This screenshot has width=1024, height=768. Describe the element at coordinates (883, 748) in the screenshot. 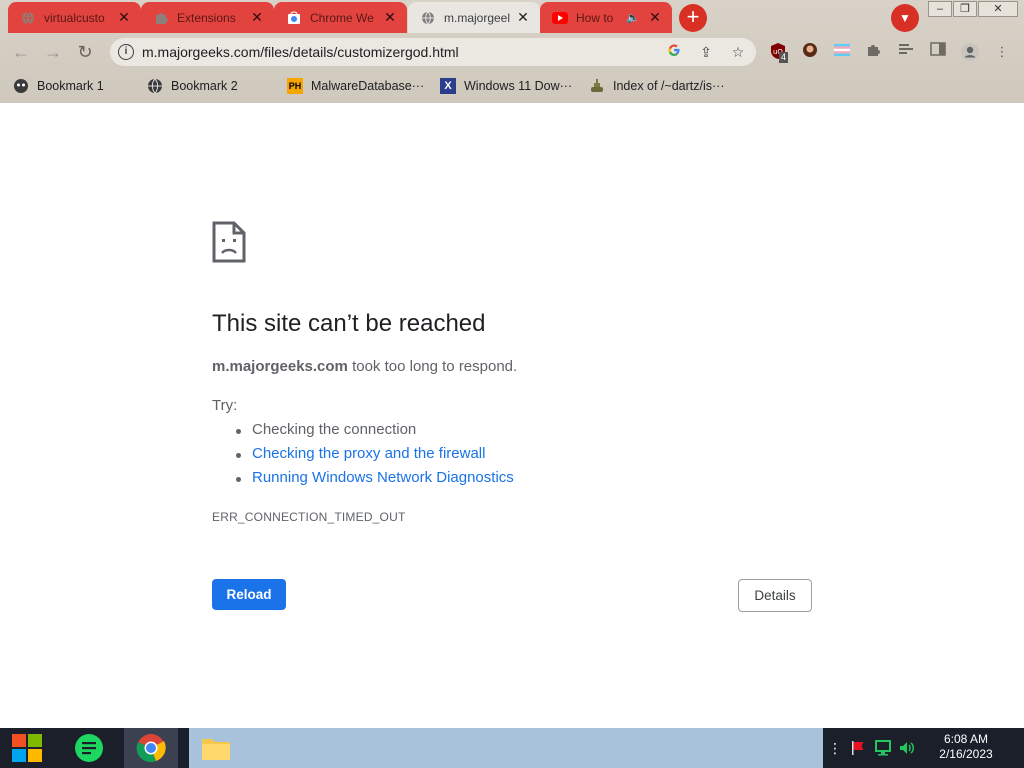

I see `network-icon` at that location.